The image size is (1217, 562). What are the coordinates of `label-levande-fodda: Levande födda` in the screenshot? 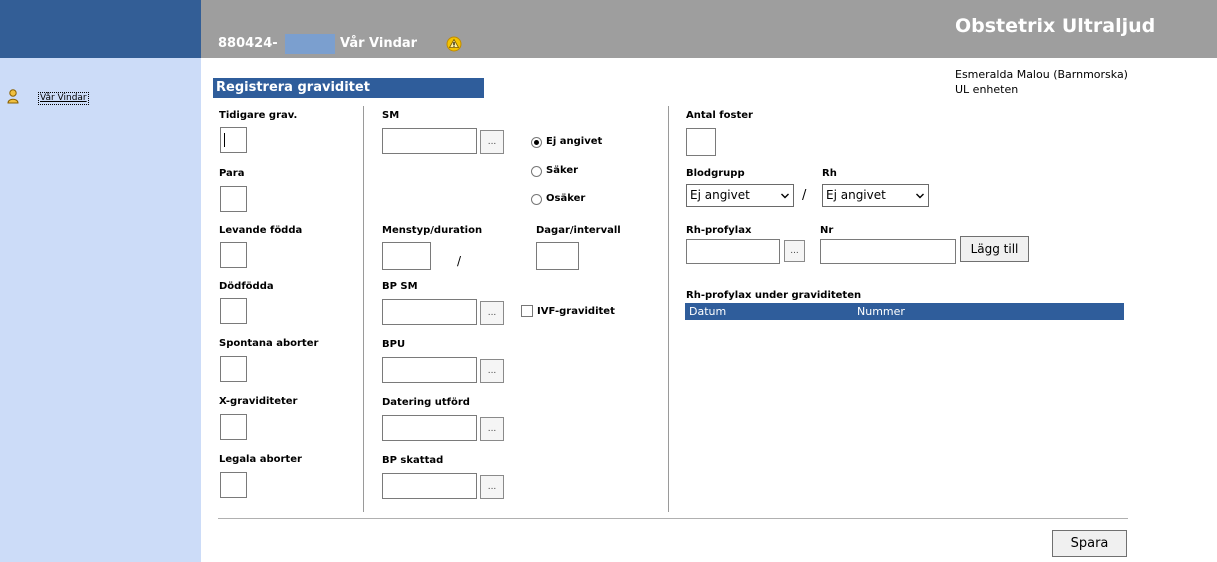 It's located at (261, 230).